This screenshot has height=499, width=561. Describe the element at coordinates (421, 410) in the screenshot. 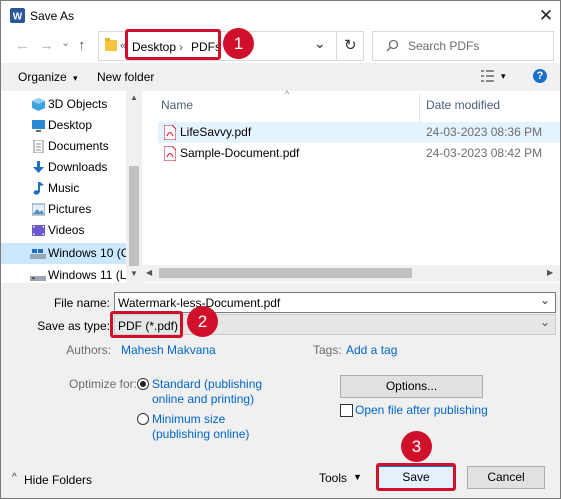

I see `open-after-publishing-label: Open file after publishing` at that location.